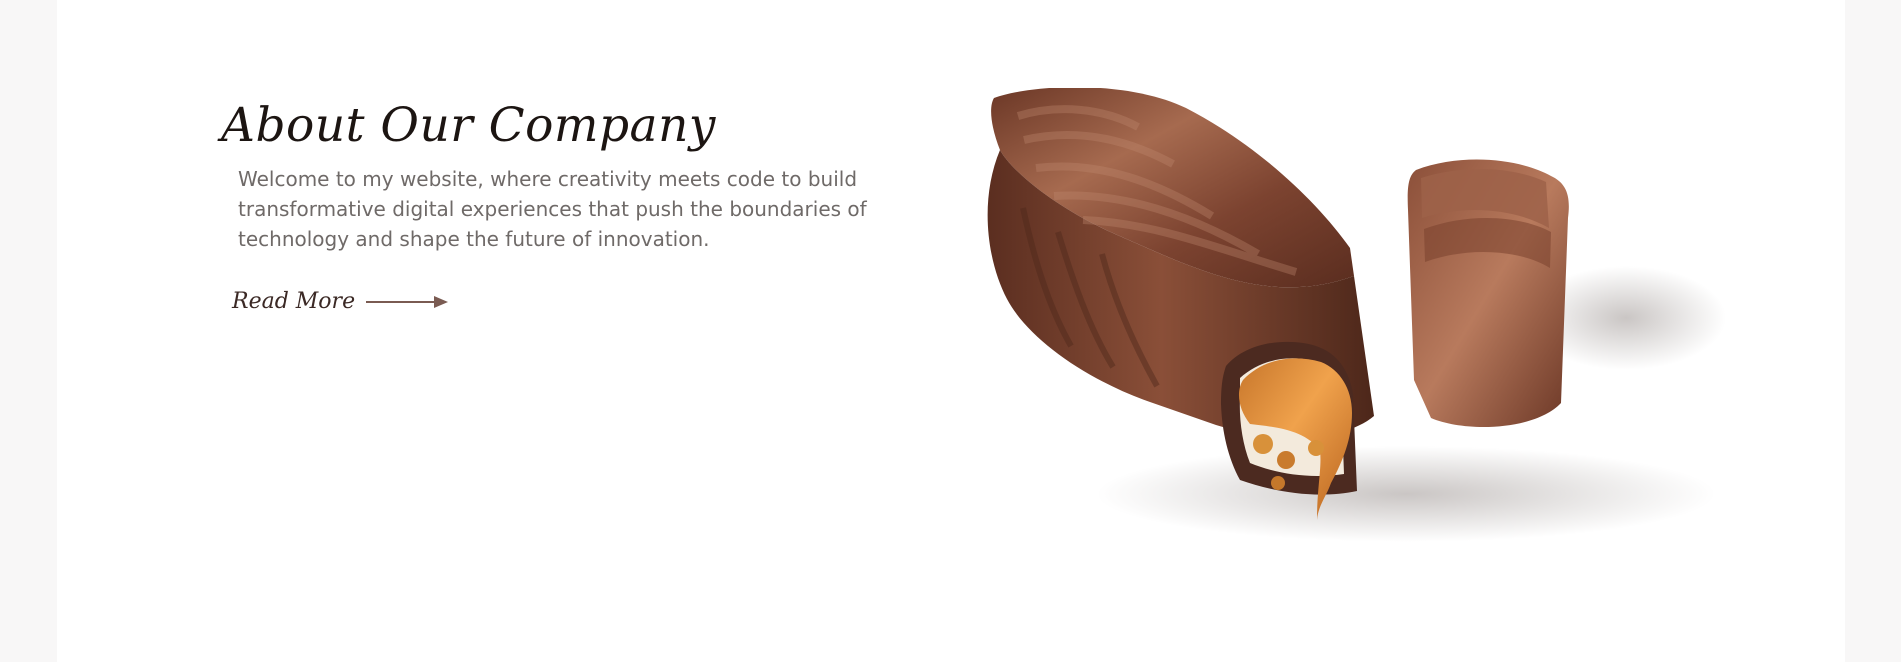 This screenshot has height=662, width=1901. I want to click on read-more-label: Read More, so click(294, 301).